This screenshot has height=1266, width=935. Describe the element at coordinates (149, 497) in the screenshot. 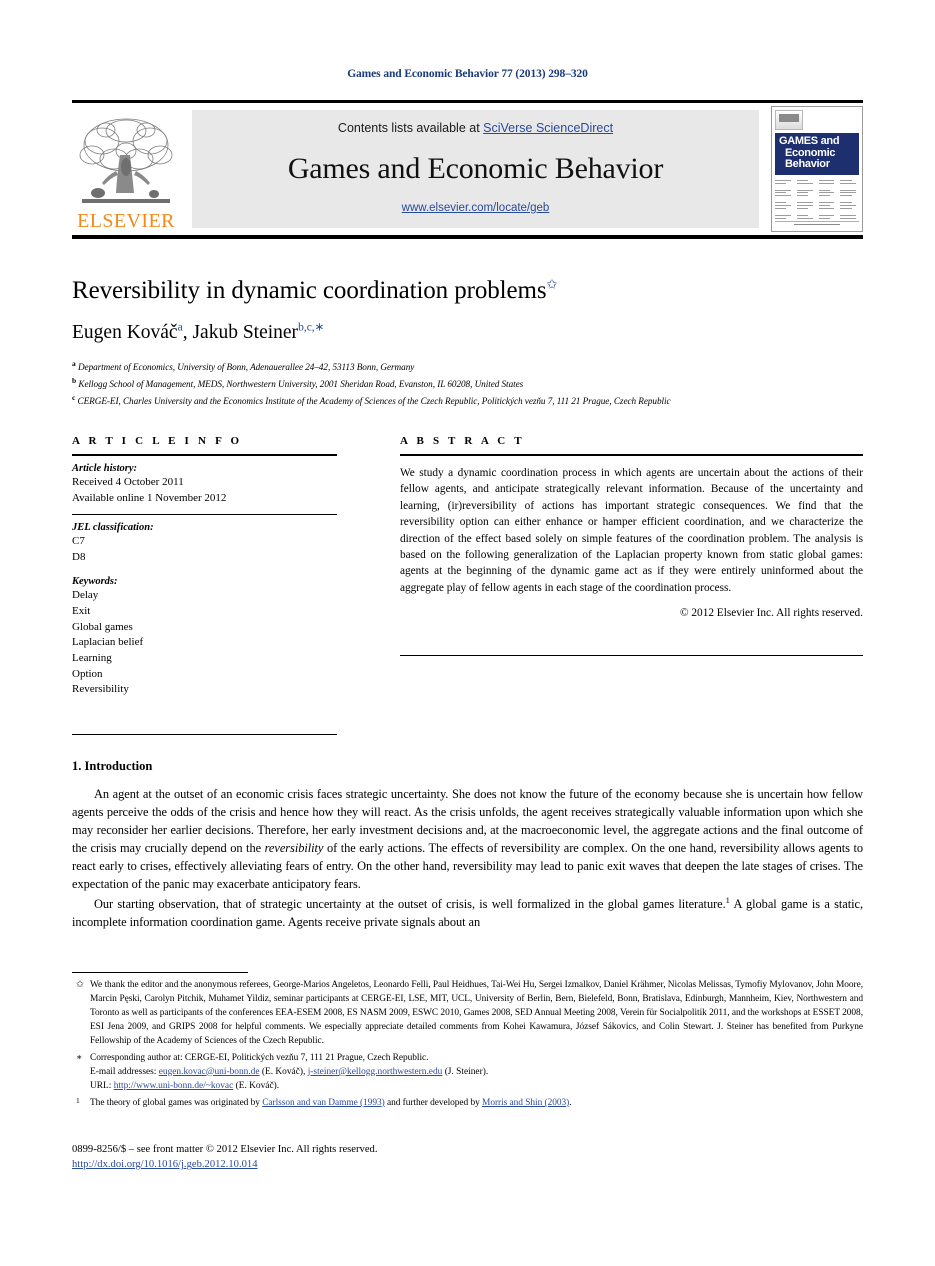

I see `available-online-date: Available online 1 November 2012` at that location.